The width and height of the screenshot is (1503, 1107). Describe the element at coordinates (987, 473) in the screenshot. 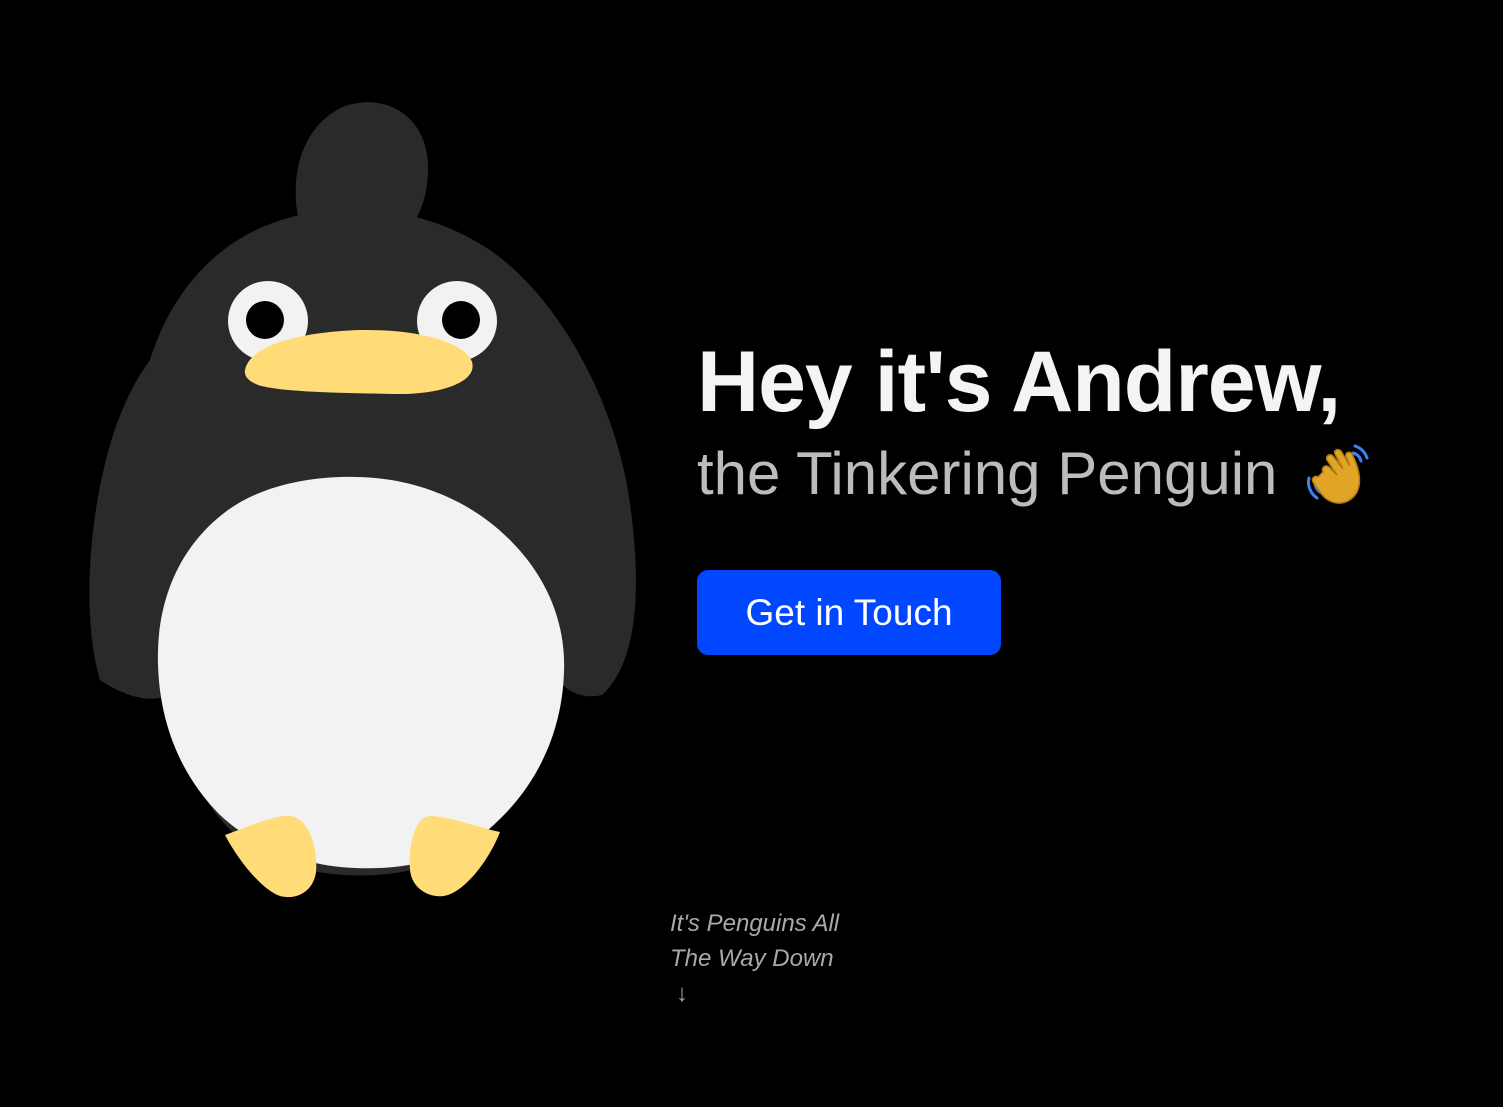

I see `hero-subheadline-text: the Tinkering Penguin` at that location.